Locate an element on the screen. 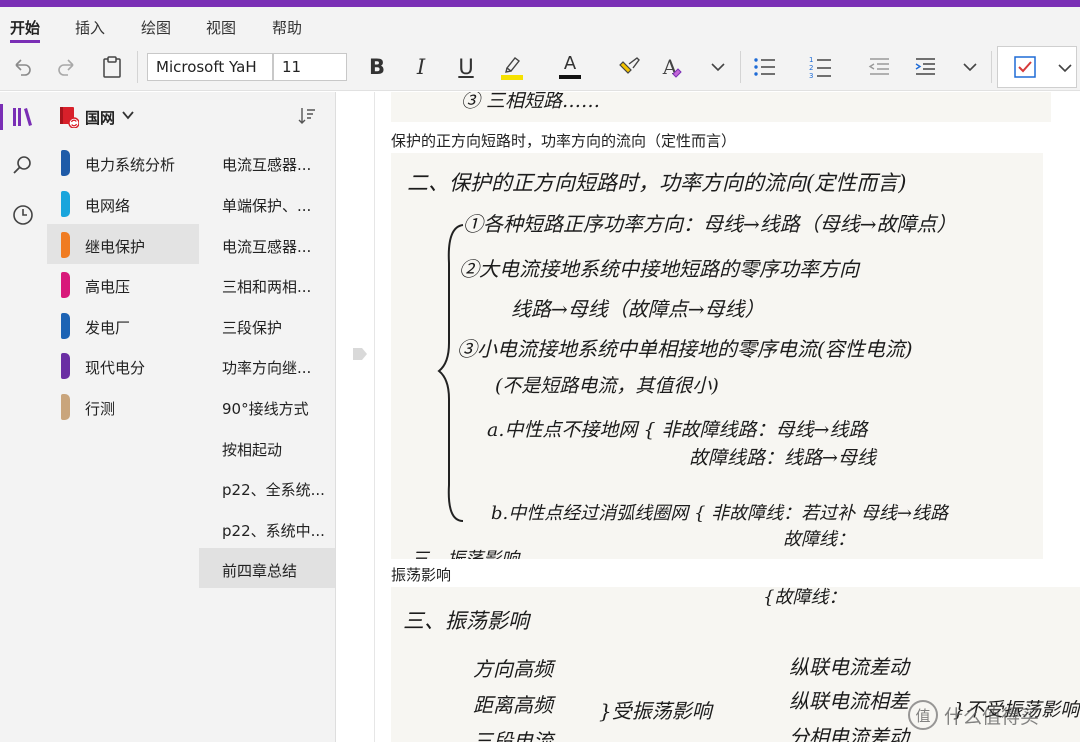 The height and width of the screenshot is (742, 1080). undo-button is located at coordinates (22, 67).